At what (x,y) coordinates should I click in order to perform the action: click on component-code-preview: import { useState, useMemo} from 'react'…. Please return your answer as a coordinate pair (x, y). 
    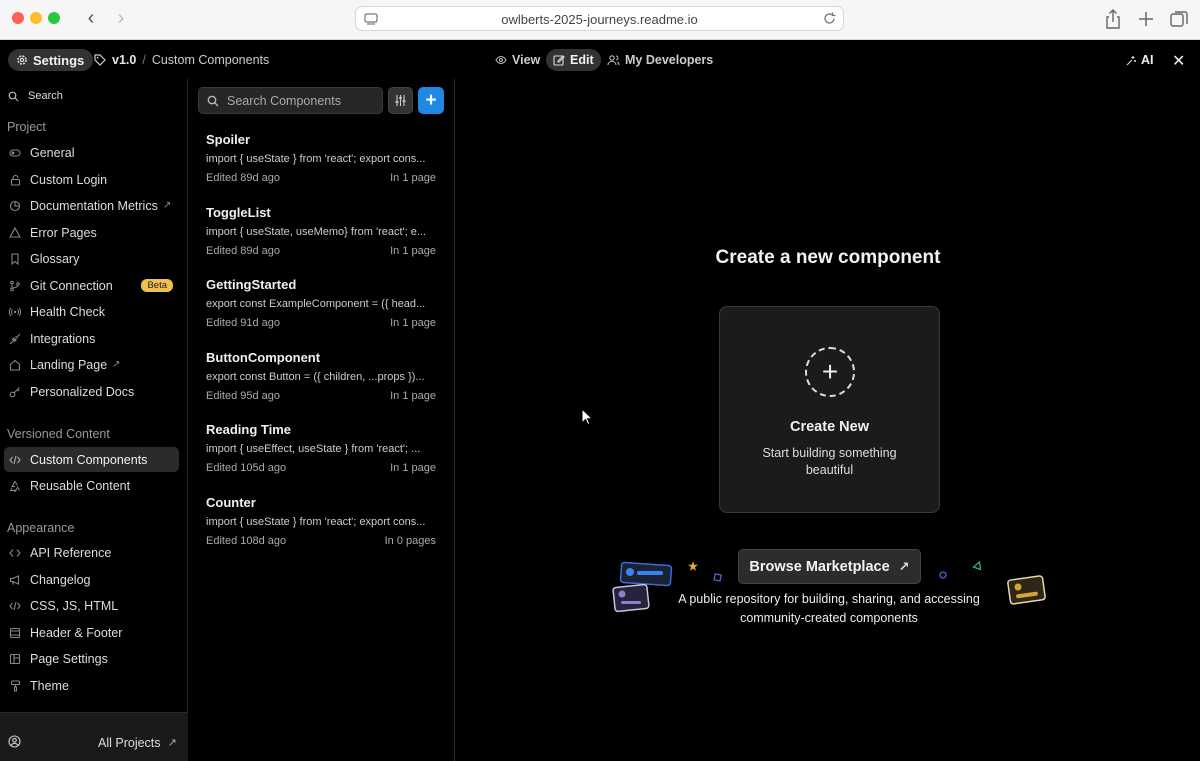
    Looking at the image, I should click on (316, 232).